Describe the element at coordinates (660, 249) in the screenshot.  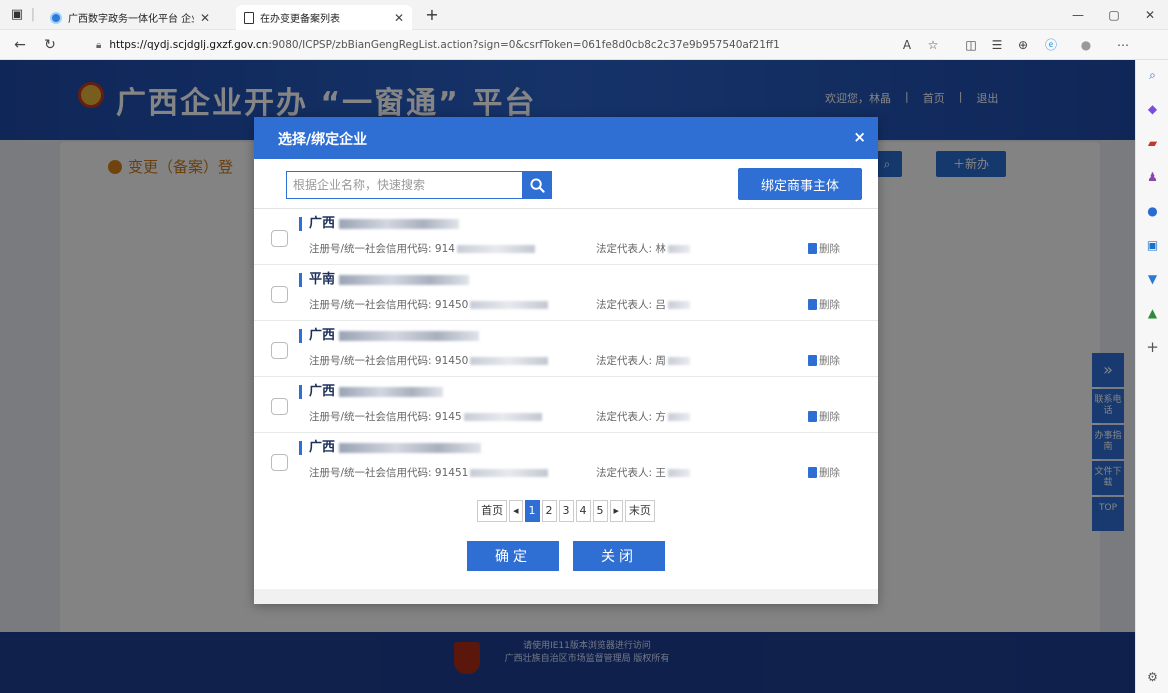
I see `legal-rep-value: 林` at that location.